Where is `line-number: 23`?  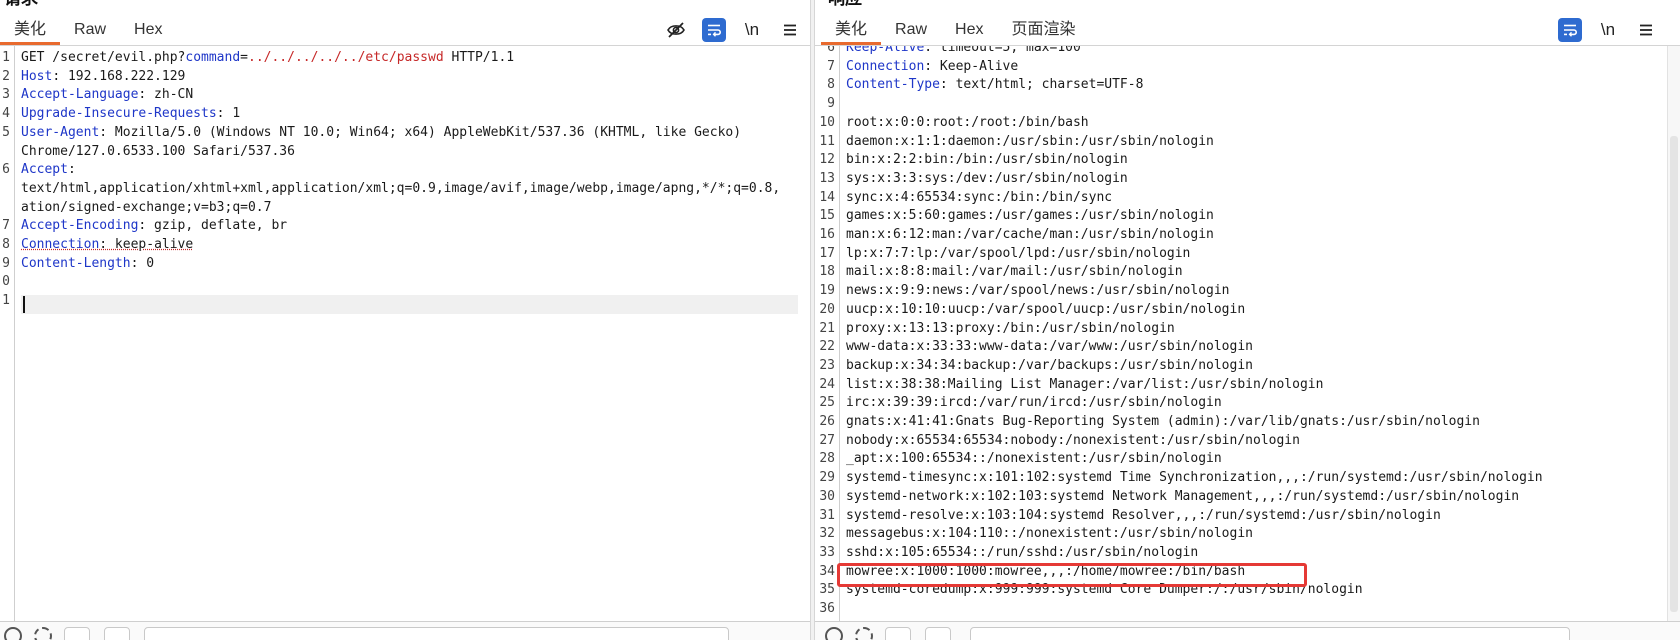
line-number: 23 is located at coordinates (827, 365).